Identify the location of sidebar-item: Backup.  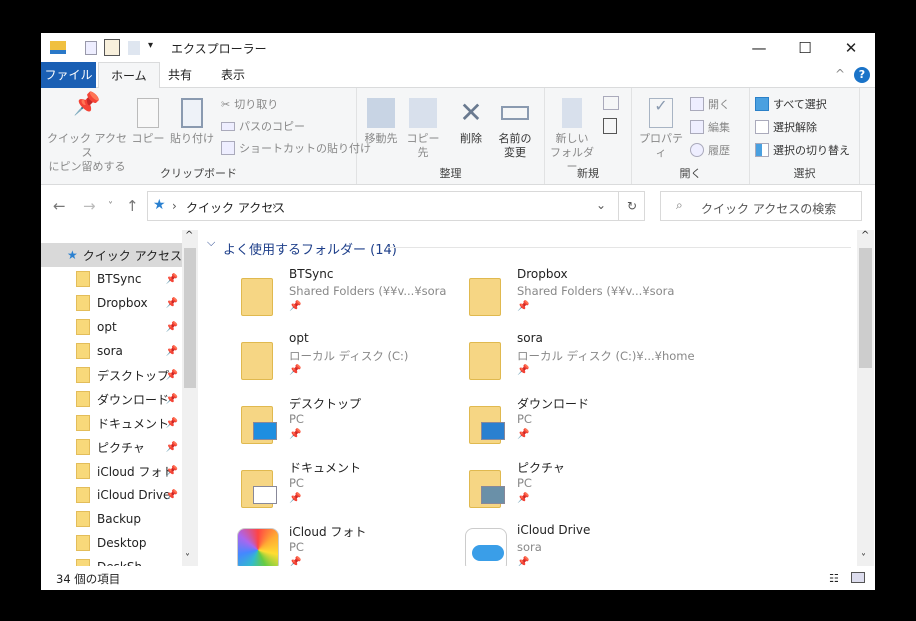
(111, 519).